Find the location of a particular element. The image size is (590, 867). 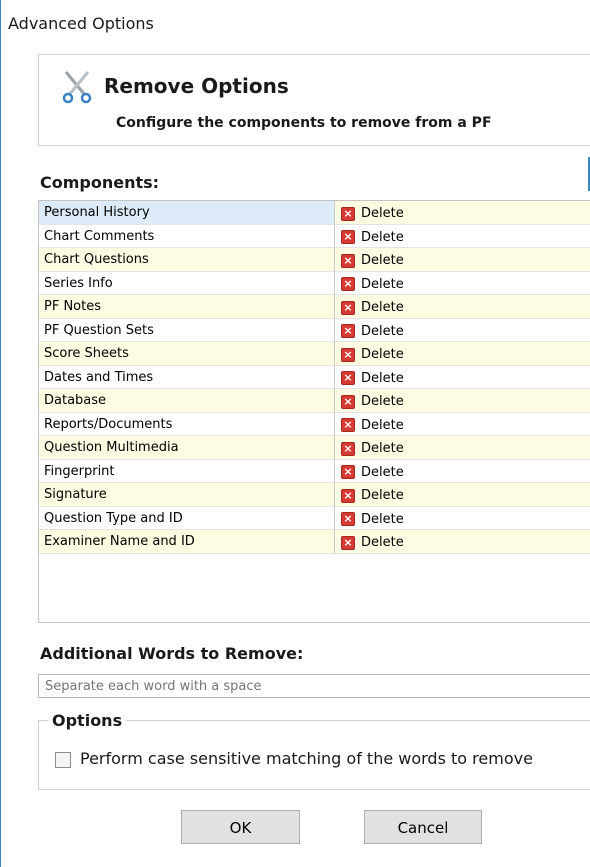

component-row: Question Type and ID × Delete is located at coordinates (314, 518).